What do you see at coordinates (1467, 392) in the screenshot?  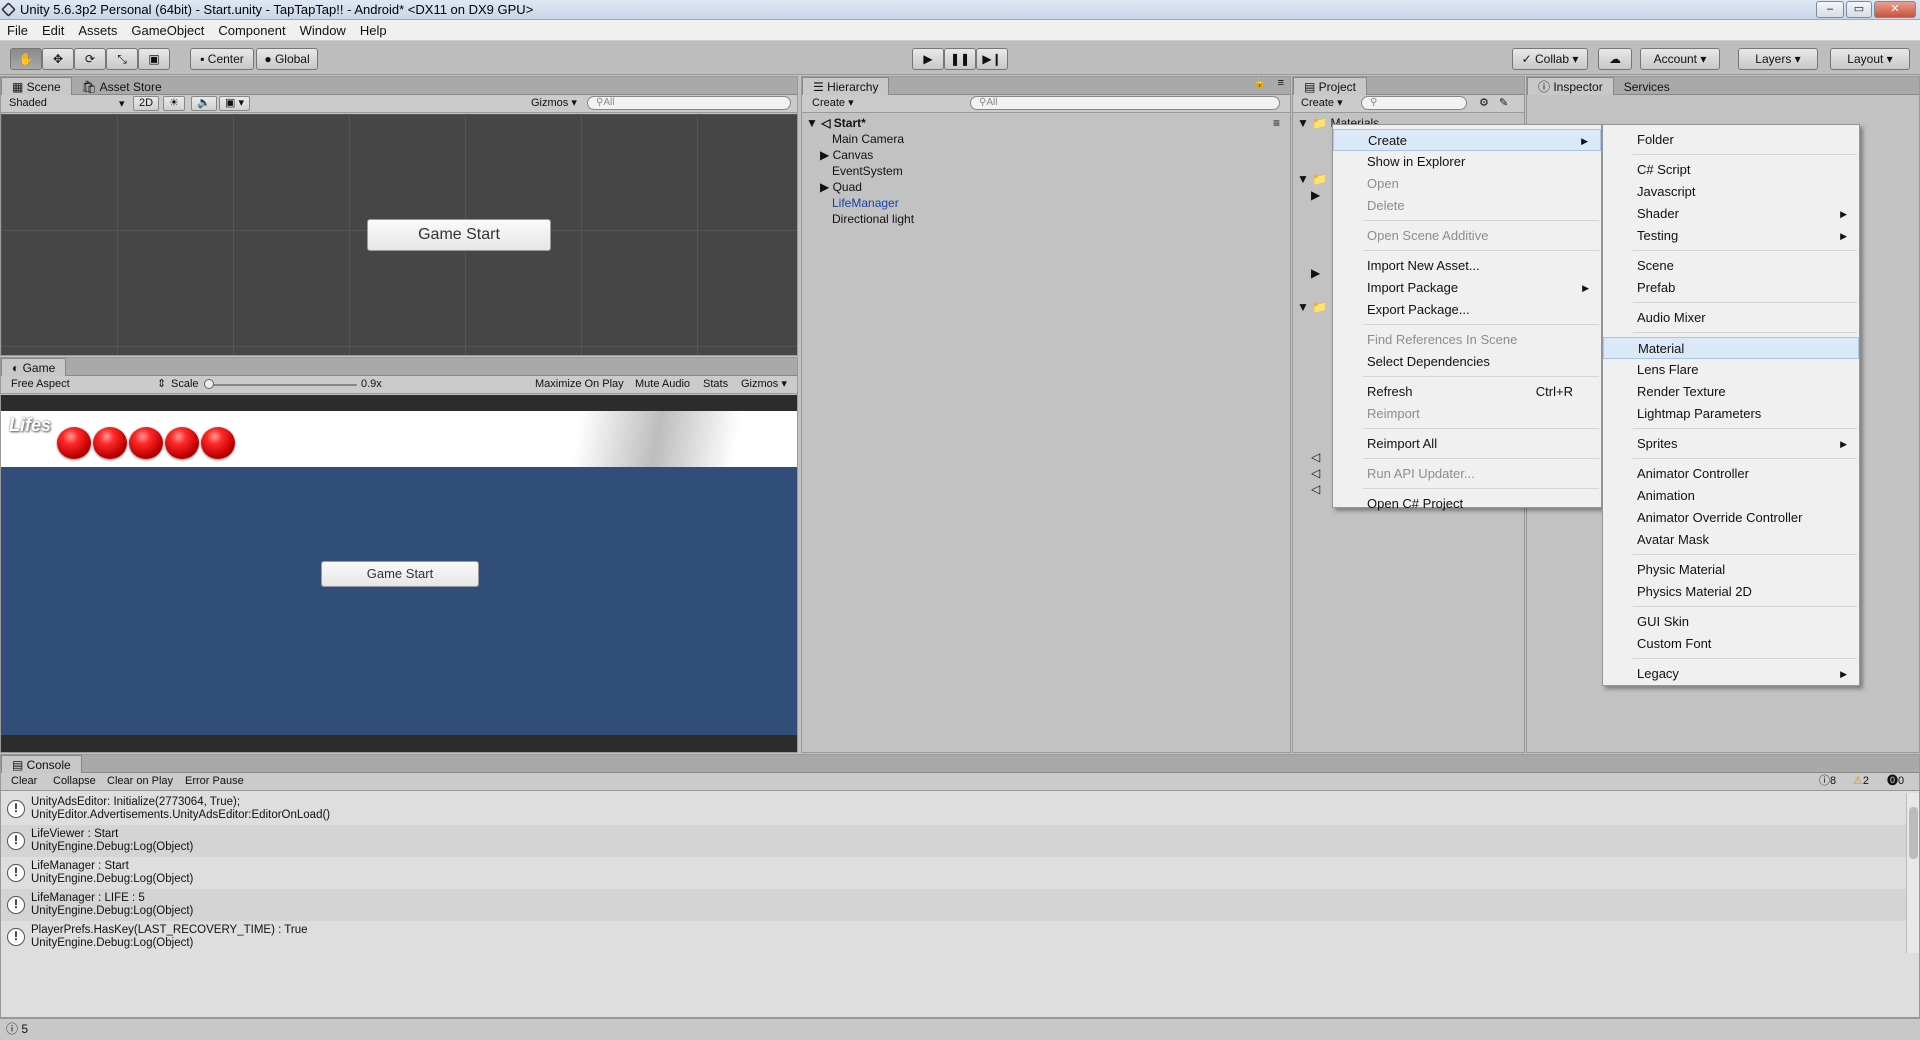 I see `menu-item-refresh: Refresh Ctrl+R` at bounding box center [1467, 392].